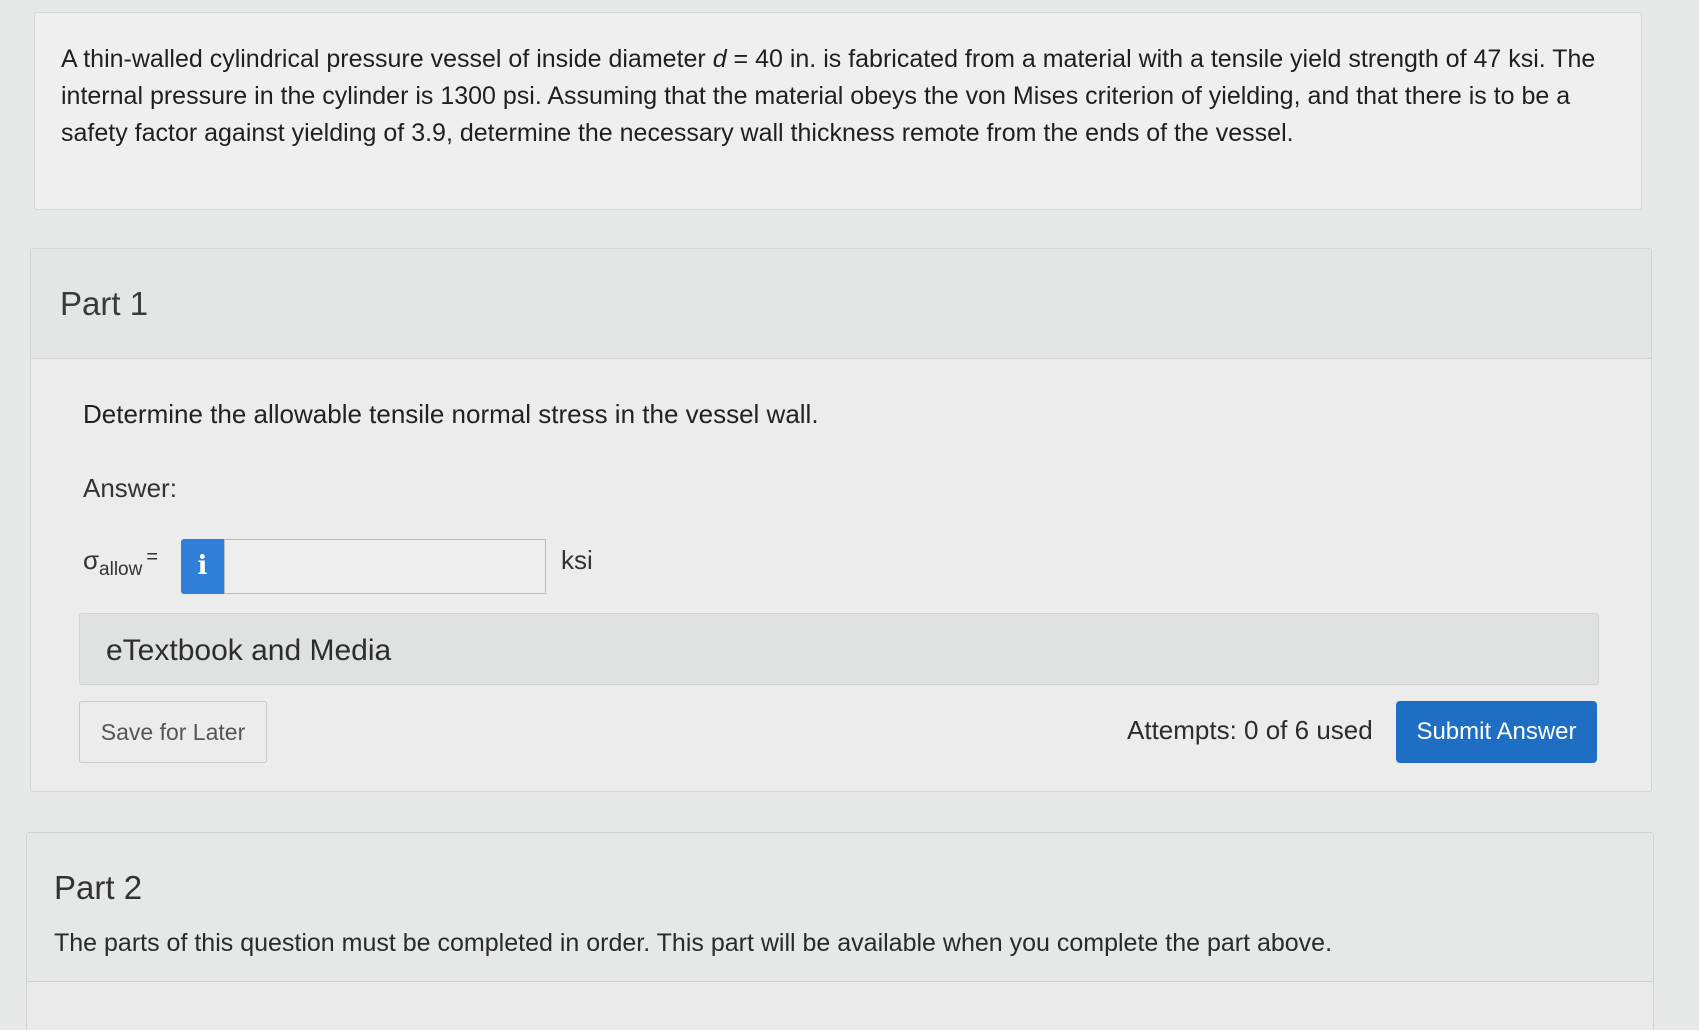  Describe the element at coordinates (385, 566) in the screenshot. I see `sigma-allow-input` at that location.